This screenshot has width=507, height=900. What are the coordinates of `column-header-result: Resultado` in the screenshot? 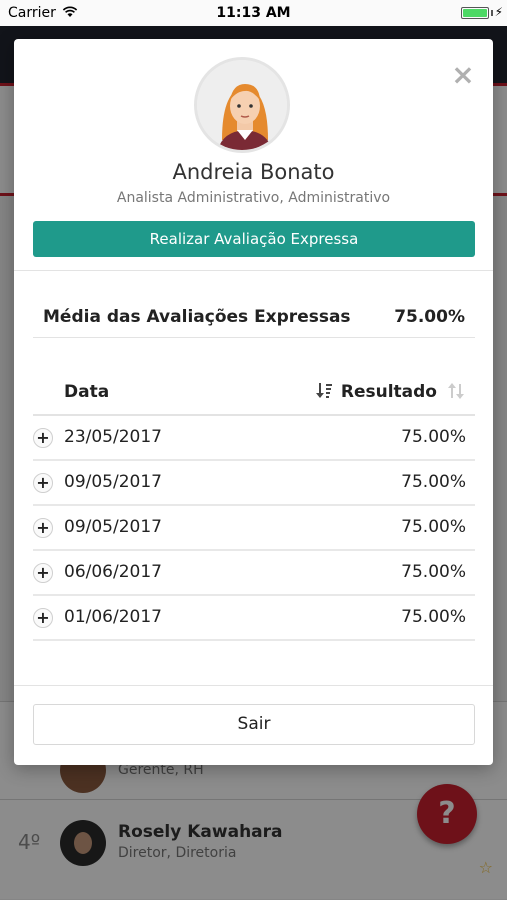 It's located at (389, 392).